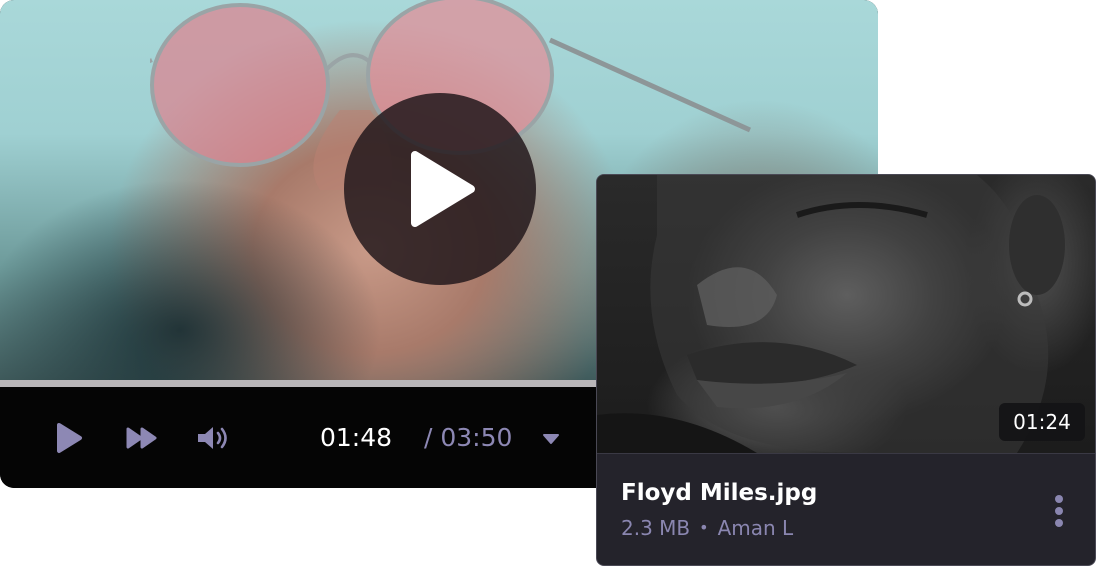  I want to click on volume-icon, so click(212, 438).